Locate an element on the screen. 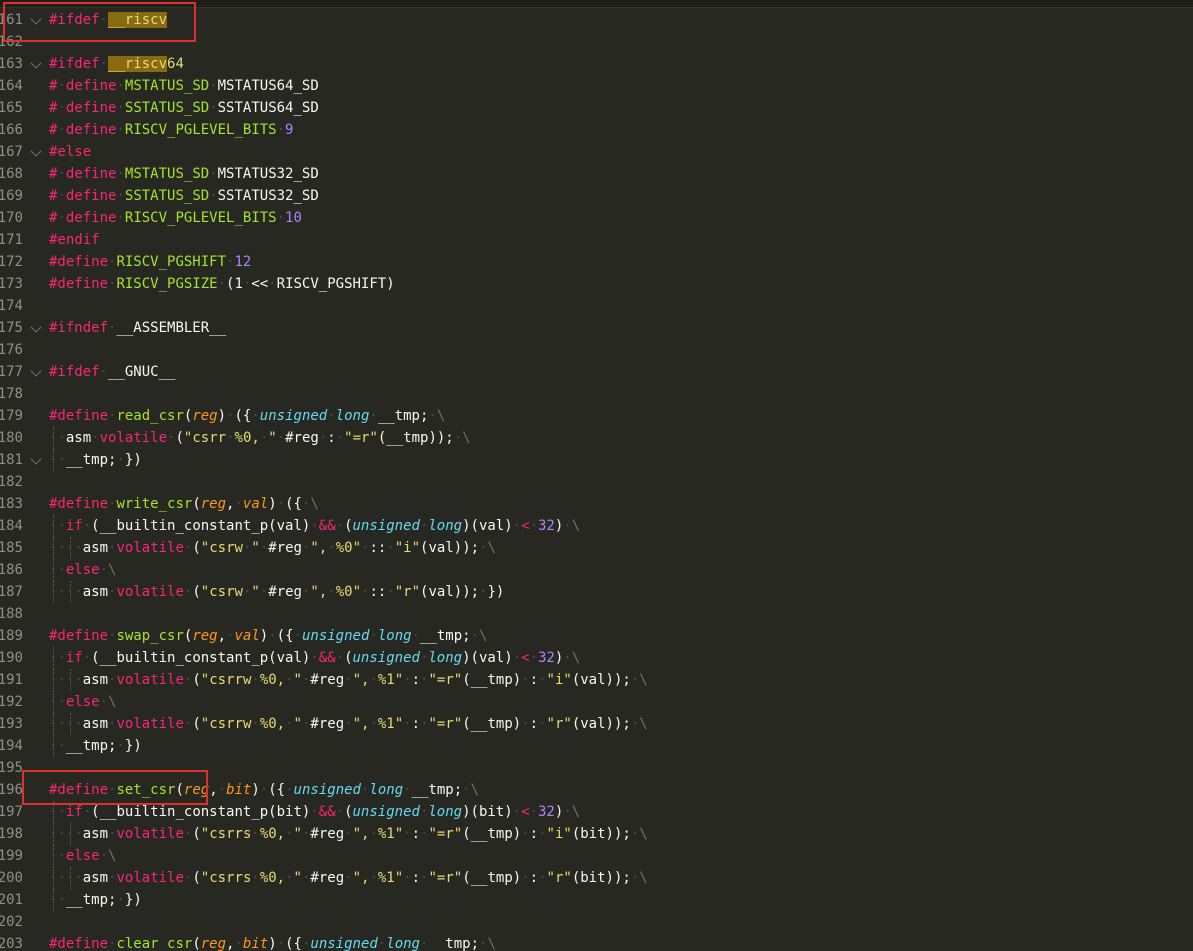  code-token: ·( is located at coordinates (192, 592).